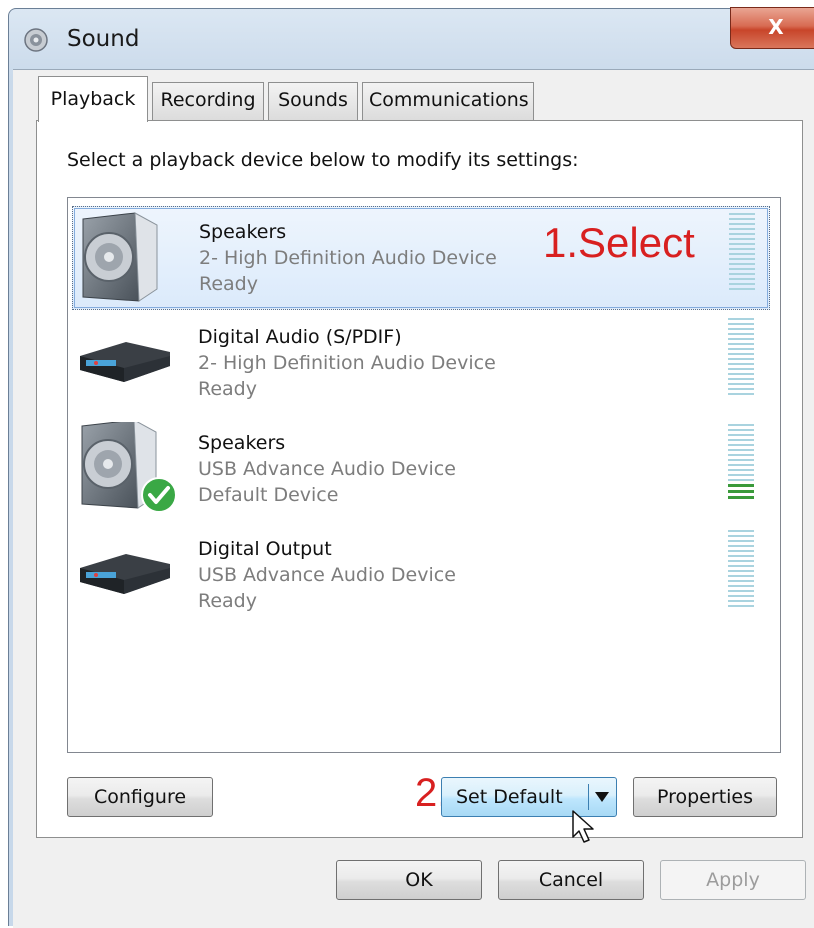 Image resolution: width=814 pixels, height=928 pixels. Describe the element at coordinates (300, 337) in the screenshot. I see `device-name: Digital Audio (S/PDIF)` at that location.